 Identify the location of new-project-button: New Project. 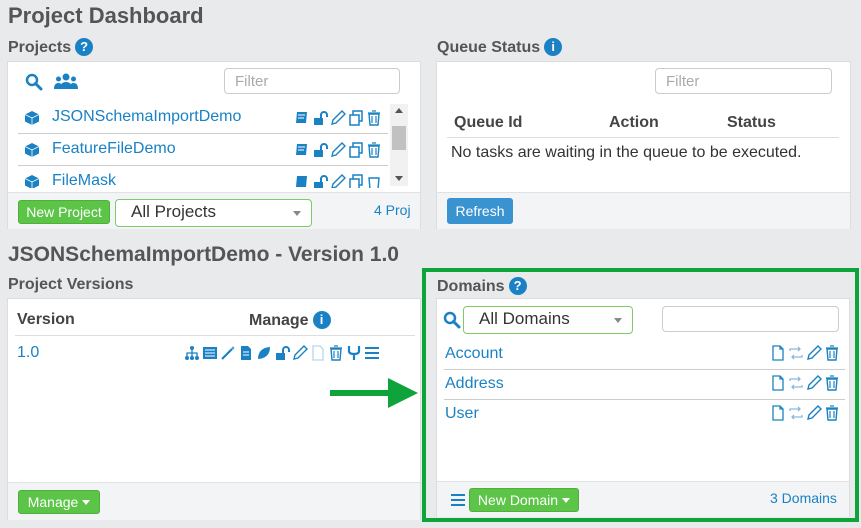
(64, 212).